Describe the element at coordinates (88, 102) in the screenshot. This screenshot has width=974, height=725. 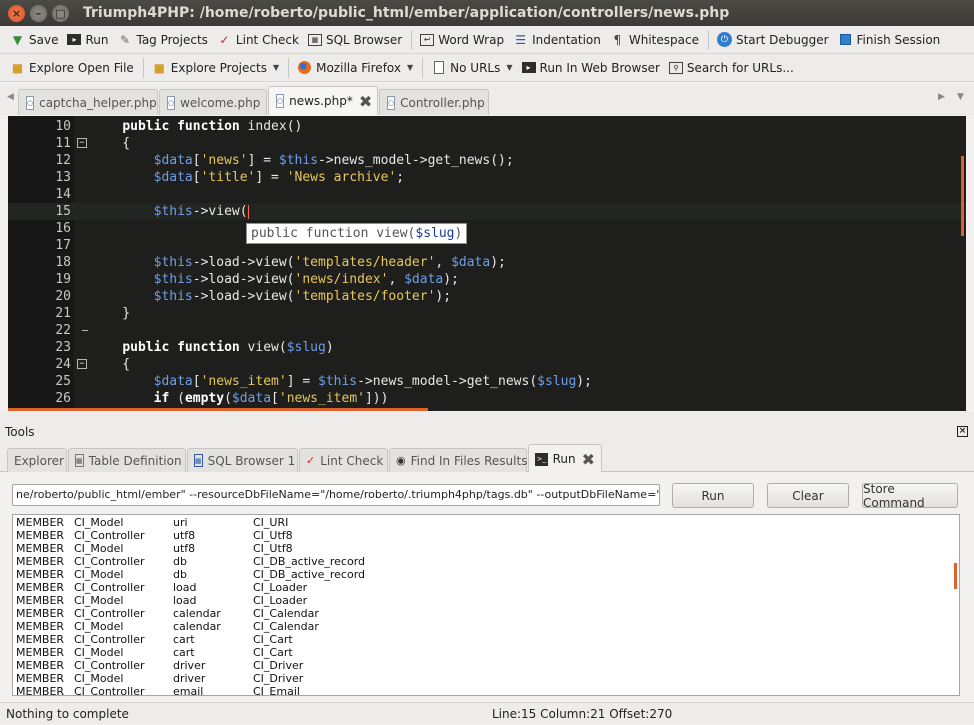
I see `tab-captcha-helper: ○ captcha_helper.php` at that location.